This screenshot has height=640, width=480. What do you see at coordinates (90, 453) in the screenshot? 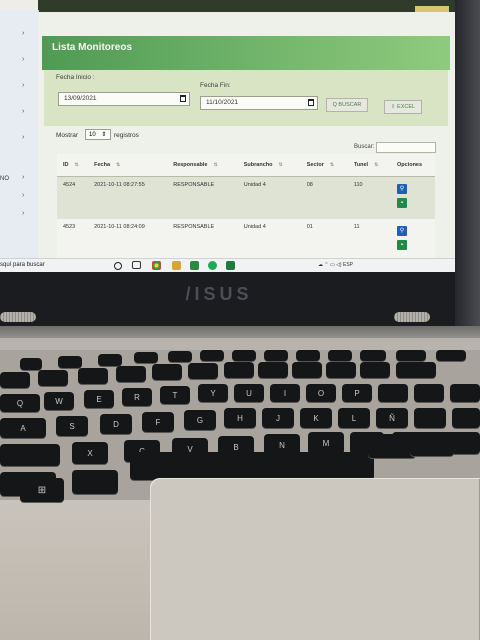
I see `key: X` at bounding box center [90, 453].